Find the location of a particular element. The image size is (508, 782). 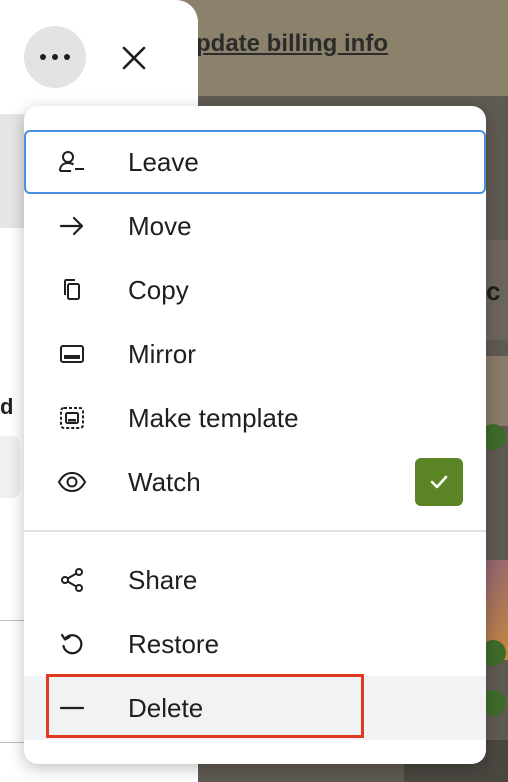

copy-icon is located at coordinates (72, 290).